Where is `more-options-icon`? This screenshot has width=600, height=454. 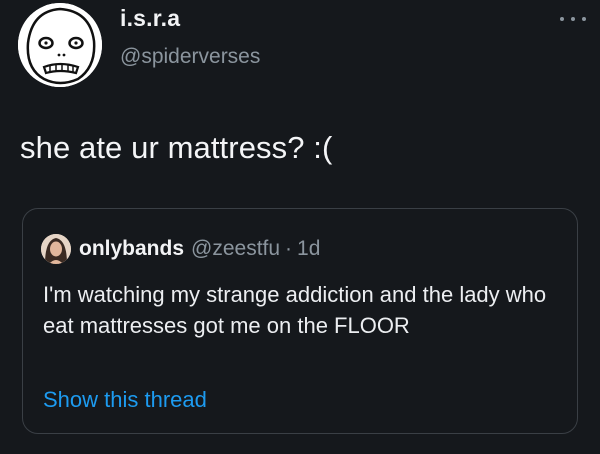 more-options-icon is located at coordinates (573, 19).